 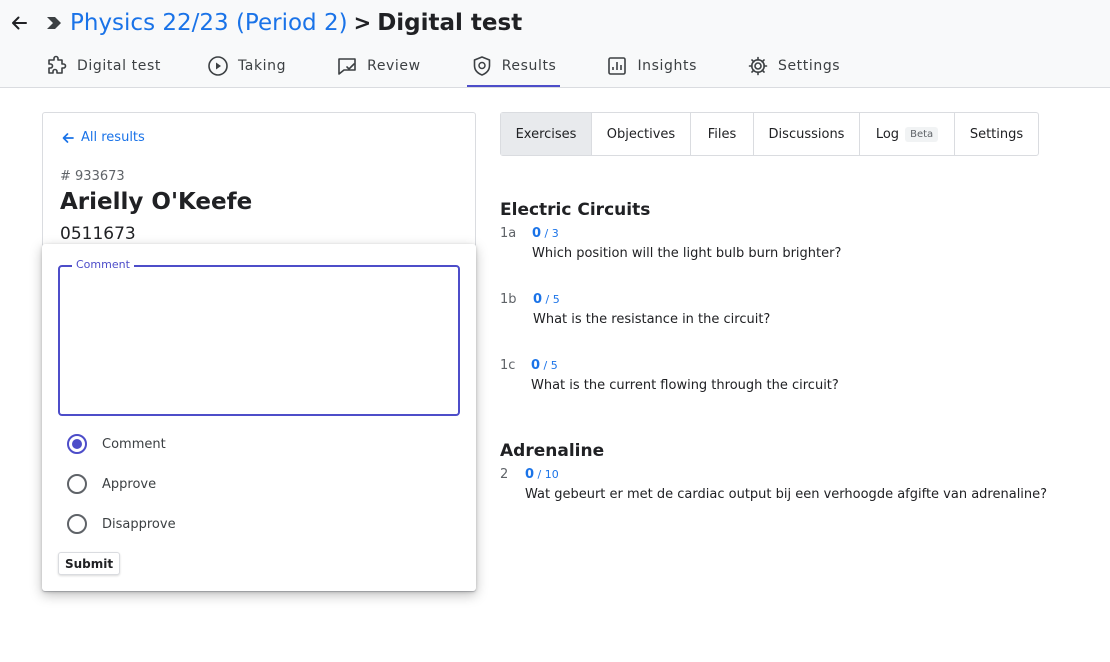 I want to click on gear-icon, so click(x=758, y=66).